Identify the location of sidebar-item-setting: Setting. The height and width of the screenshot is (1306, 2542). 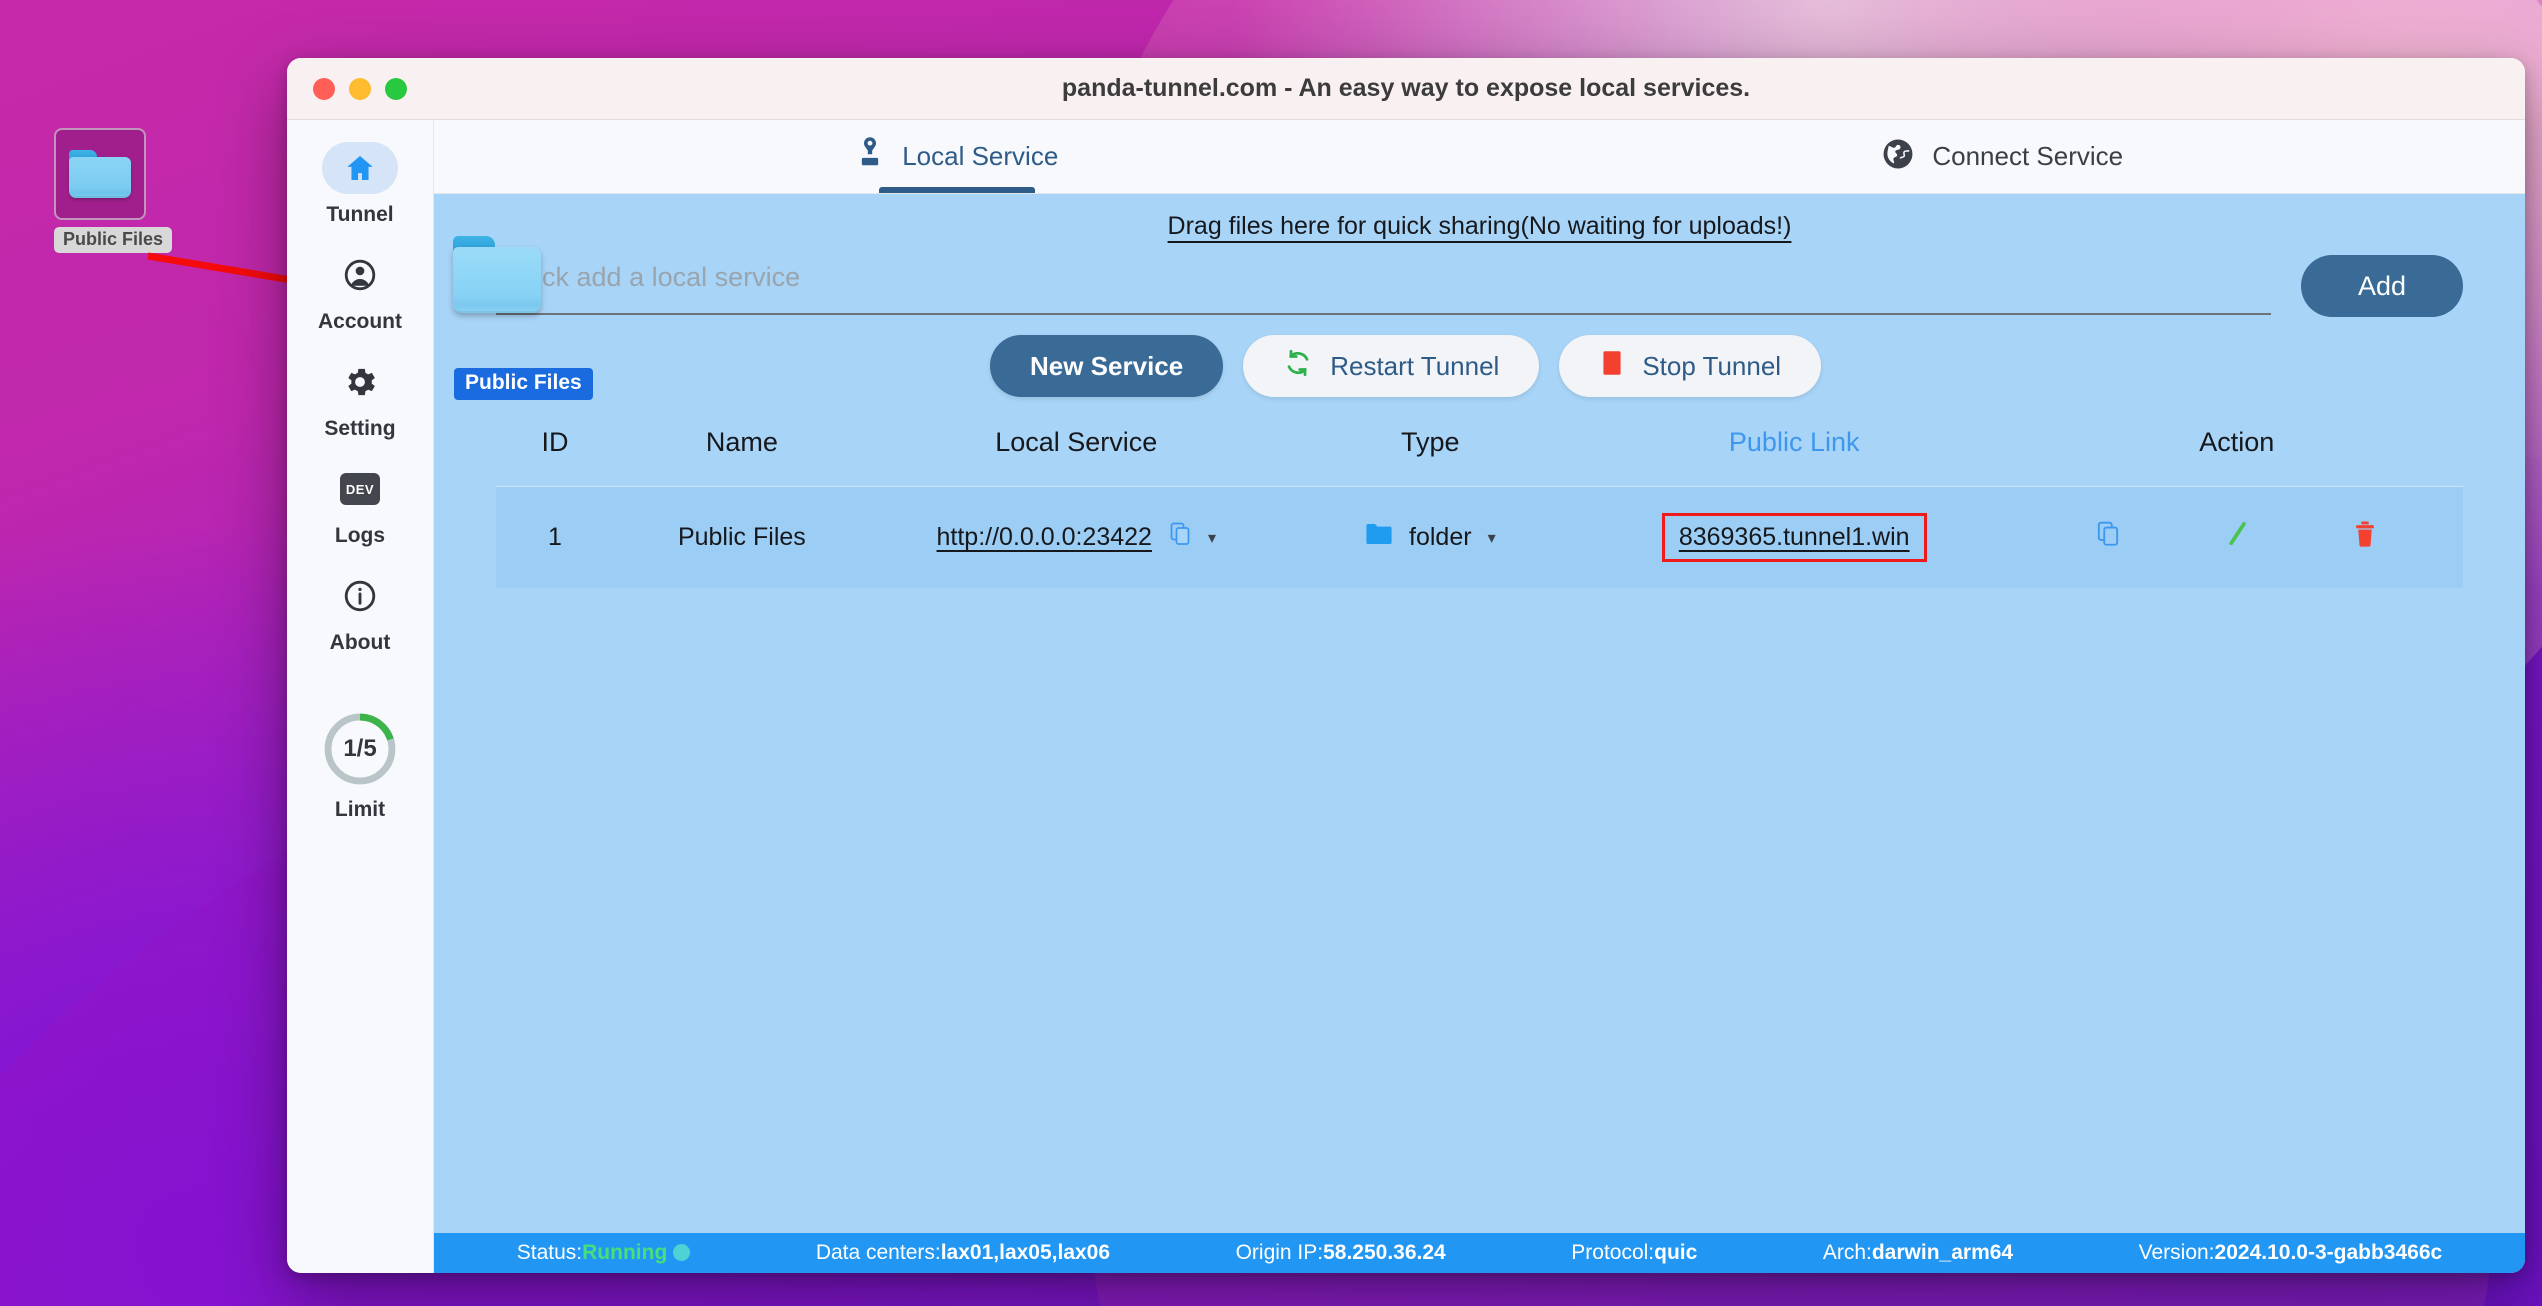
(360, 398).